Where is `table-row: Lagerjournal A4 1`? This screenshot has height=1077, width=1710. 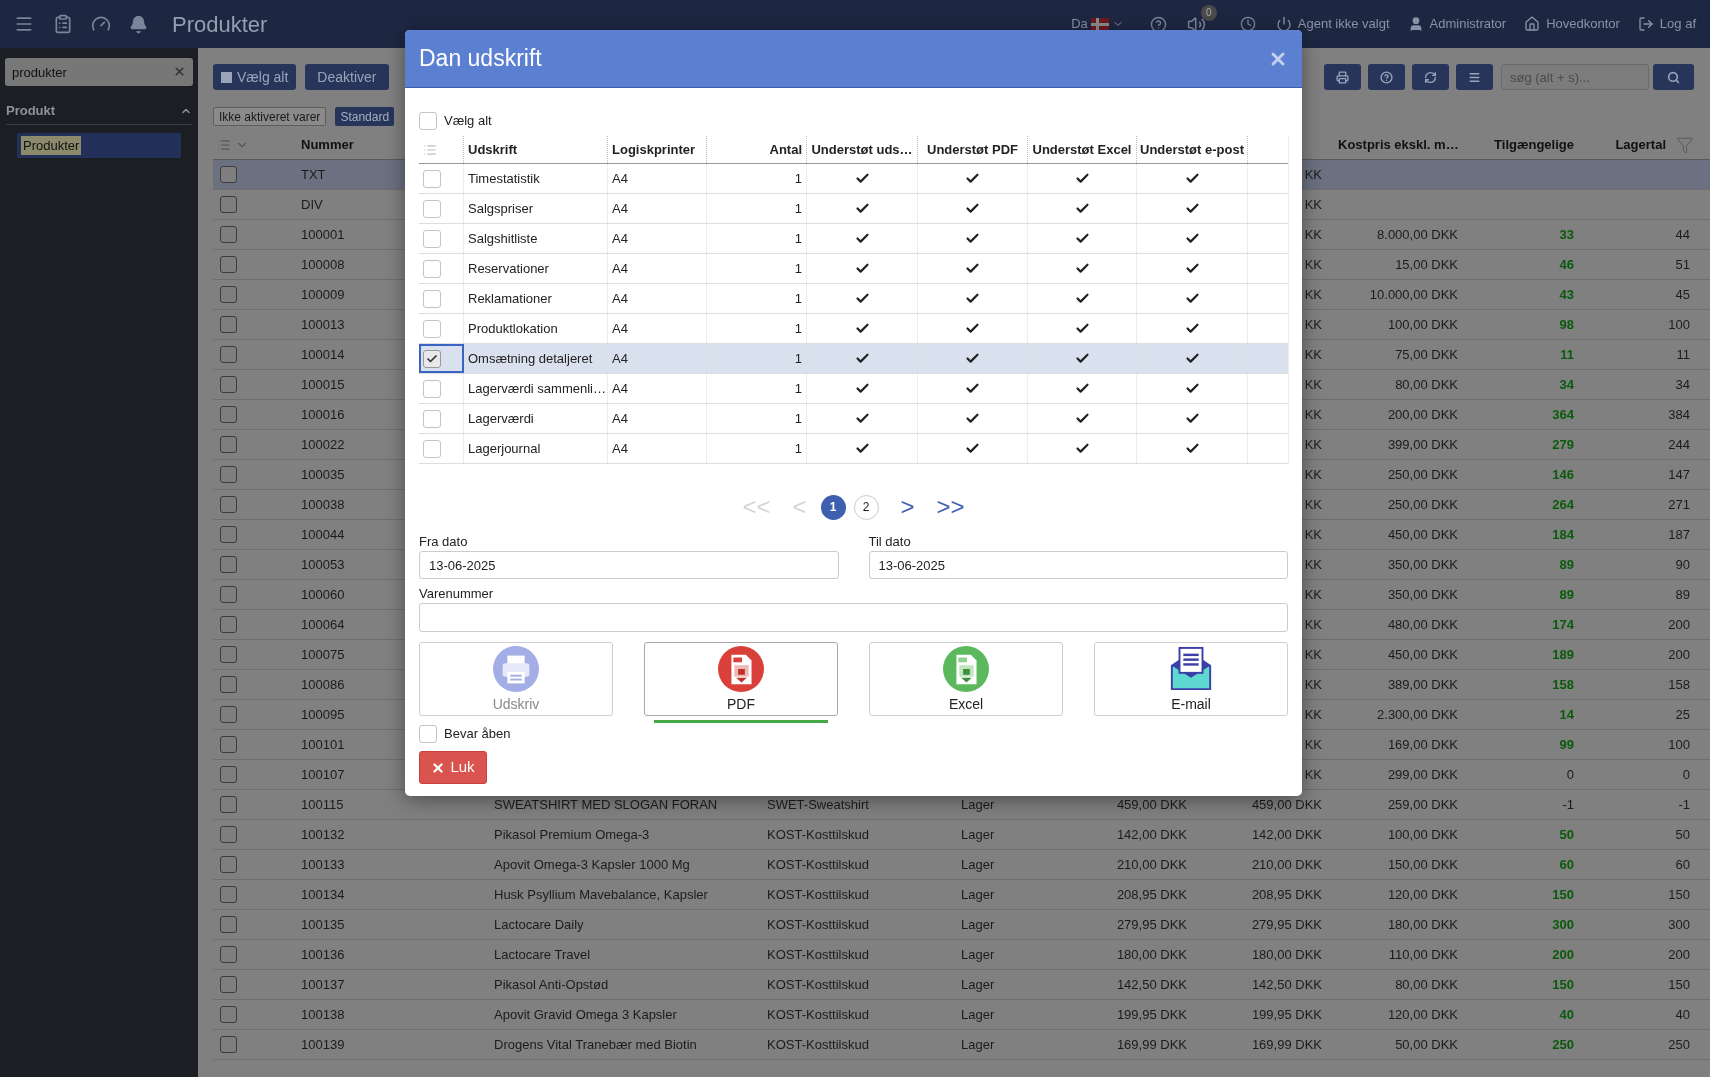 table-row: Lagerjournal A4 1 is located at coordinates (853, 449).